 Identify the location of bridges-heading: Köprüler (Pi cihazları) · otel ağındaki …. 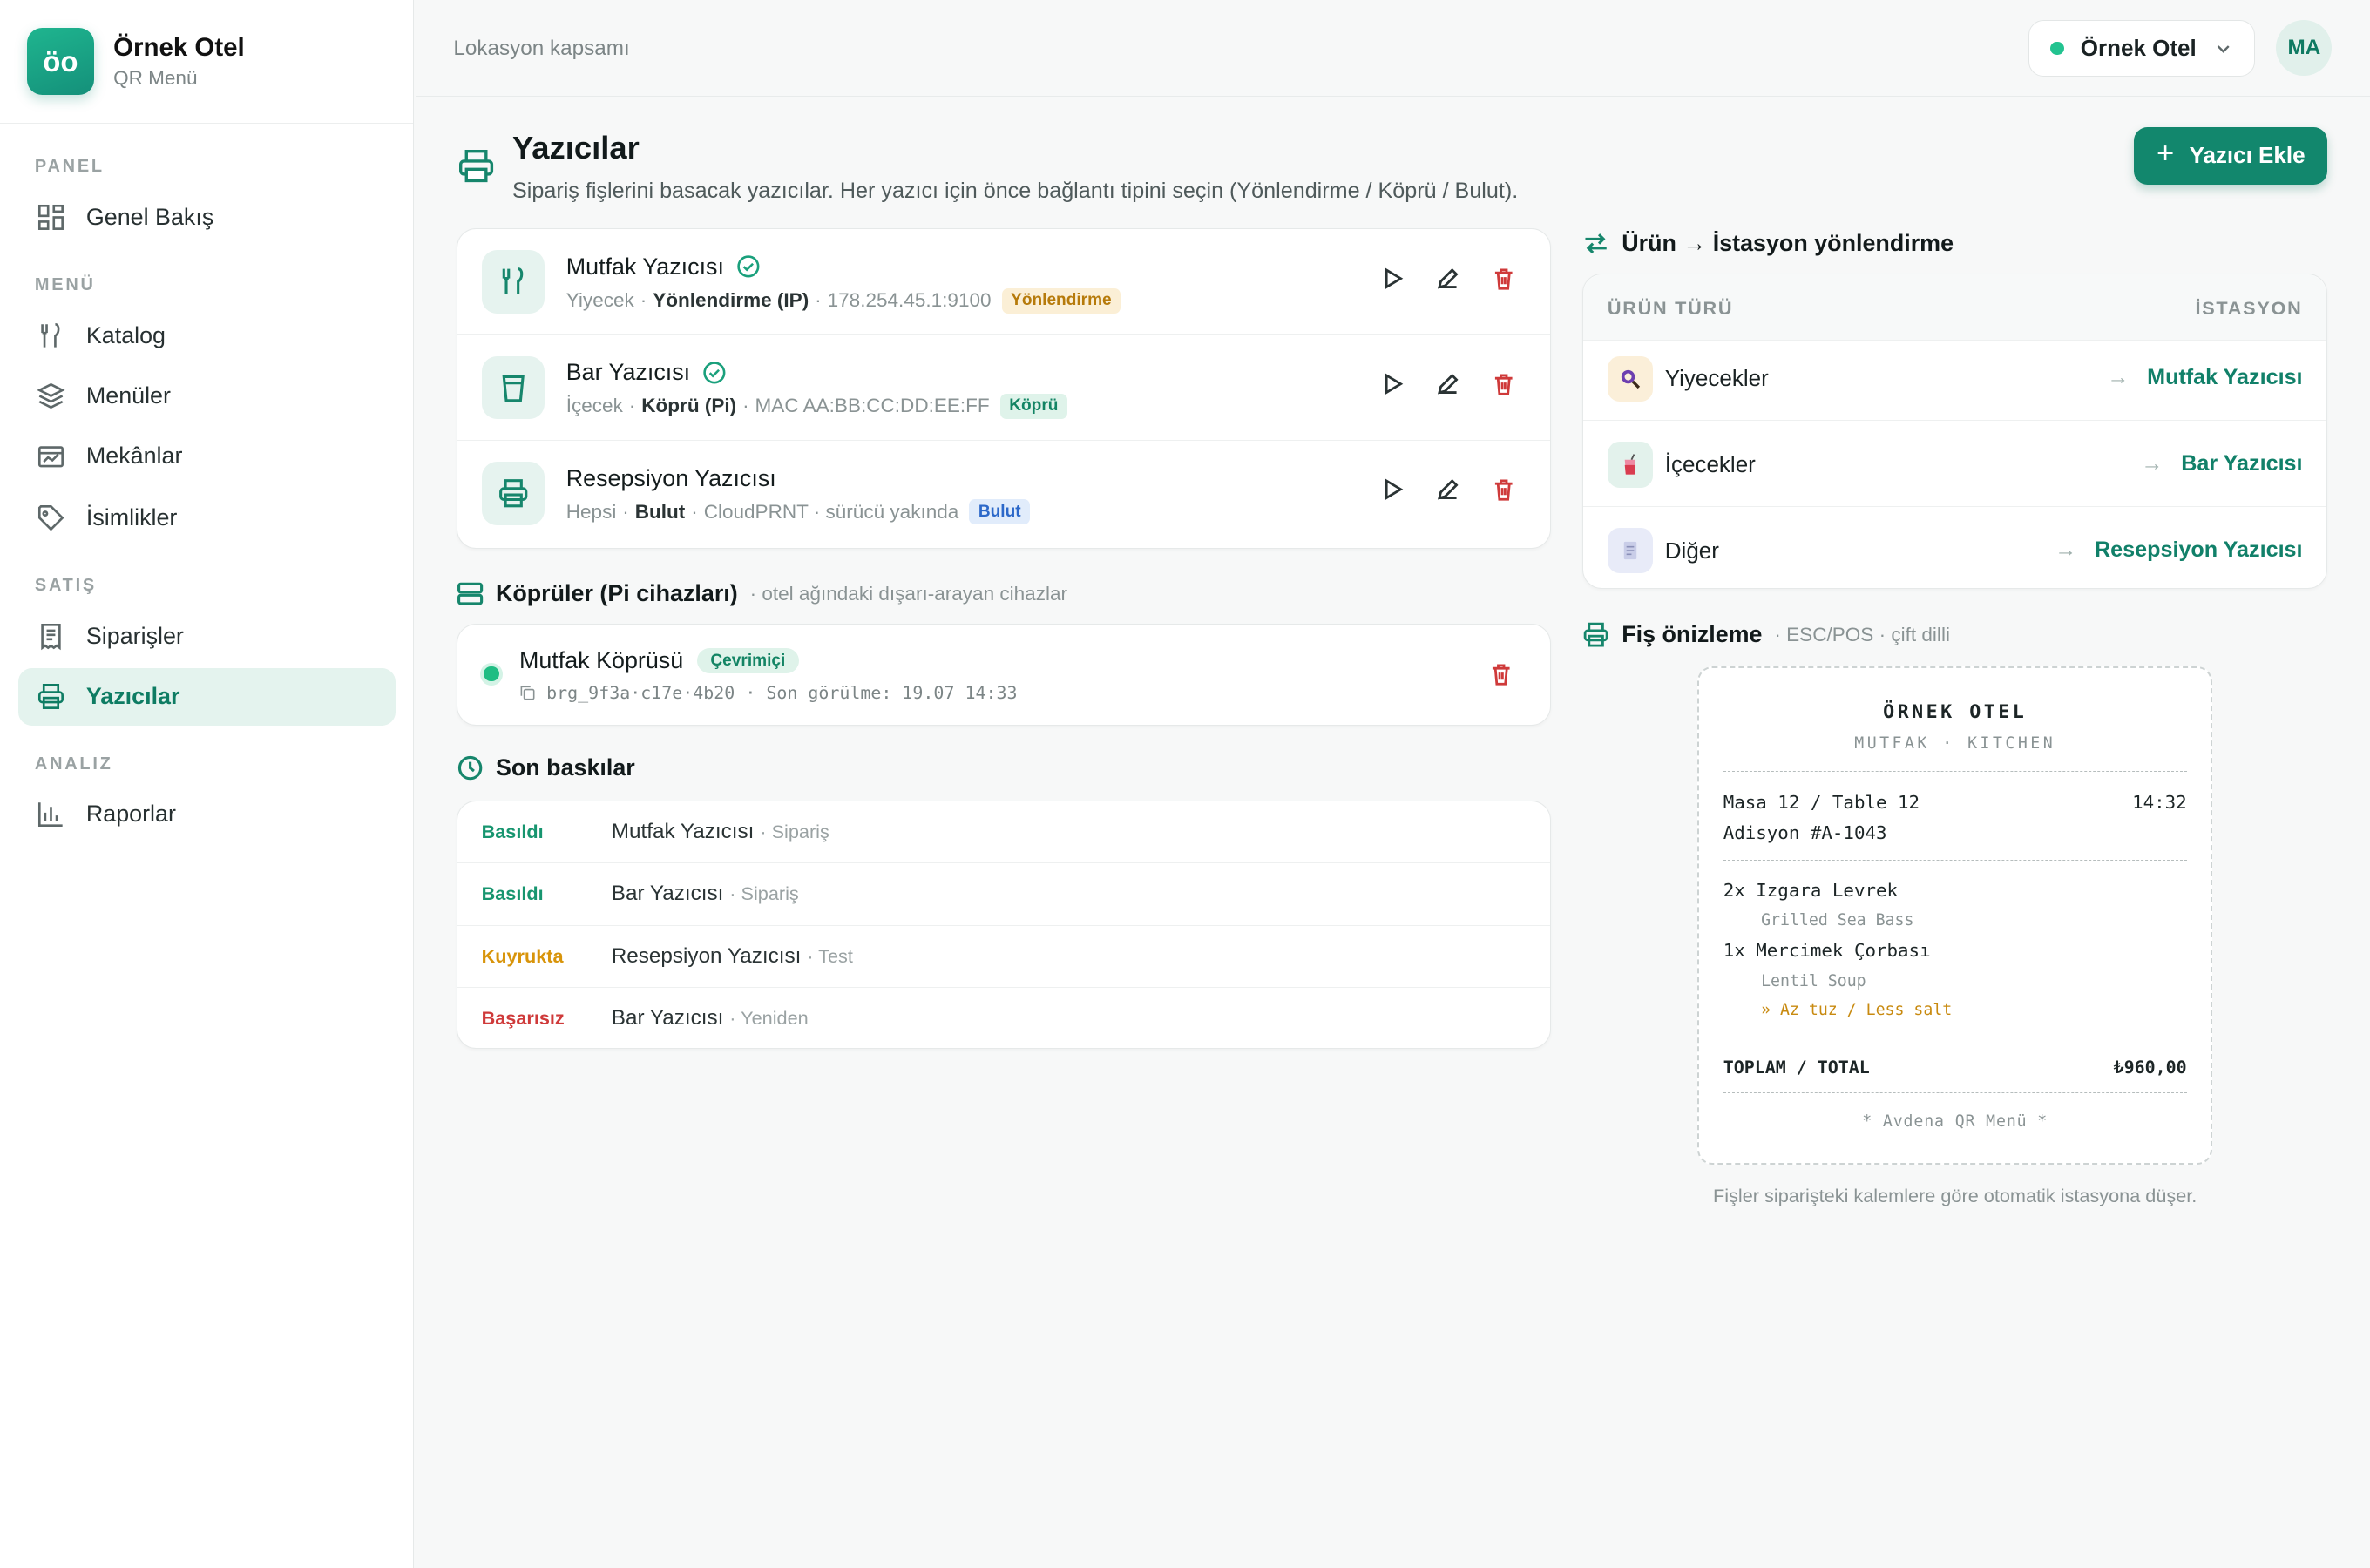
(762, 593).